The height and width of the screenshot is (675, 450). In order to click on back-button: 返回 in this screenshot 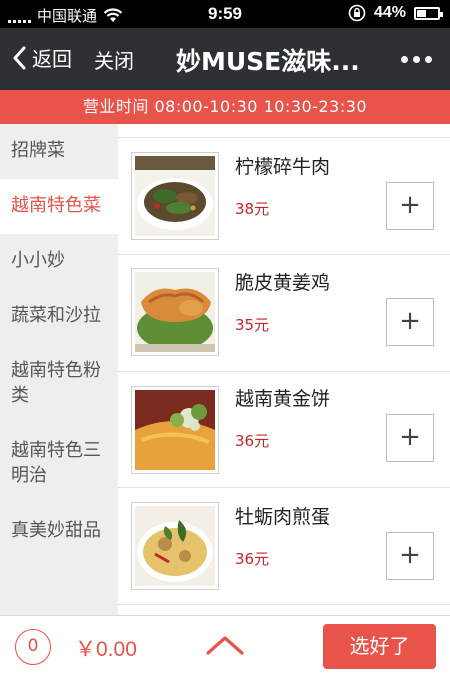, I will do `click(42, 57)`.